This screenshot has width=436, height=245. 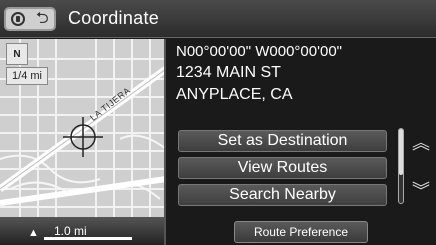 What do you see at coordinates (114, 18) in the screenshot?
I see `page-title: Coordinate` at bounding box center [114, 18].